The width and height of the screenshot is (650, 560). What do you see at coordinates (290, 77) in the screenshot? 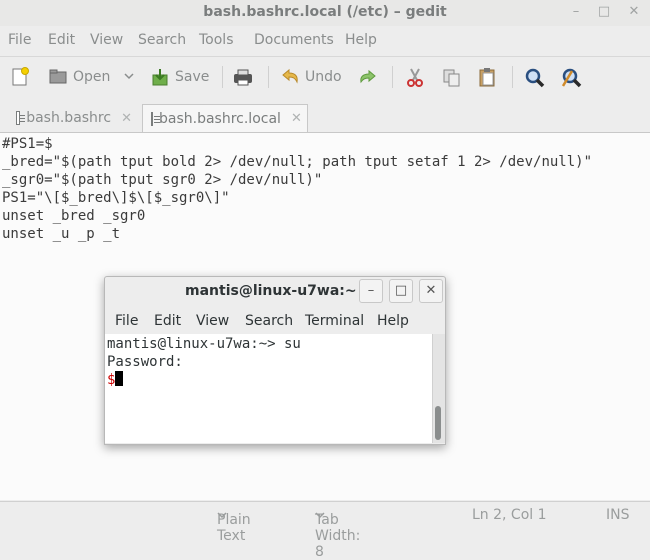
I see `undo-icon` at bounding box center [290, 77].